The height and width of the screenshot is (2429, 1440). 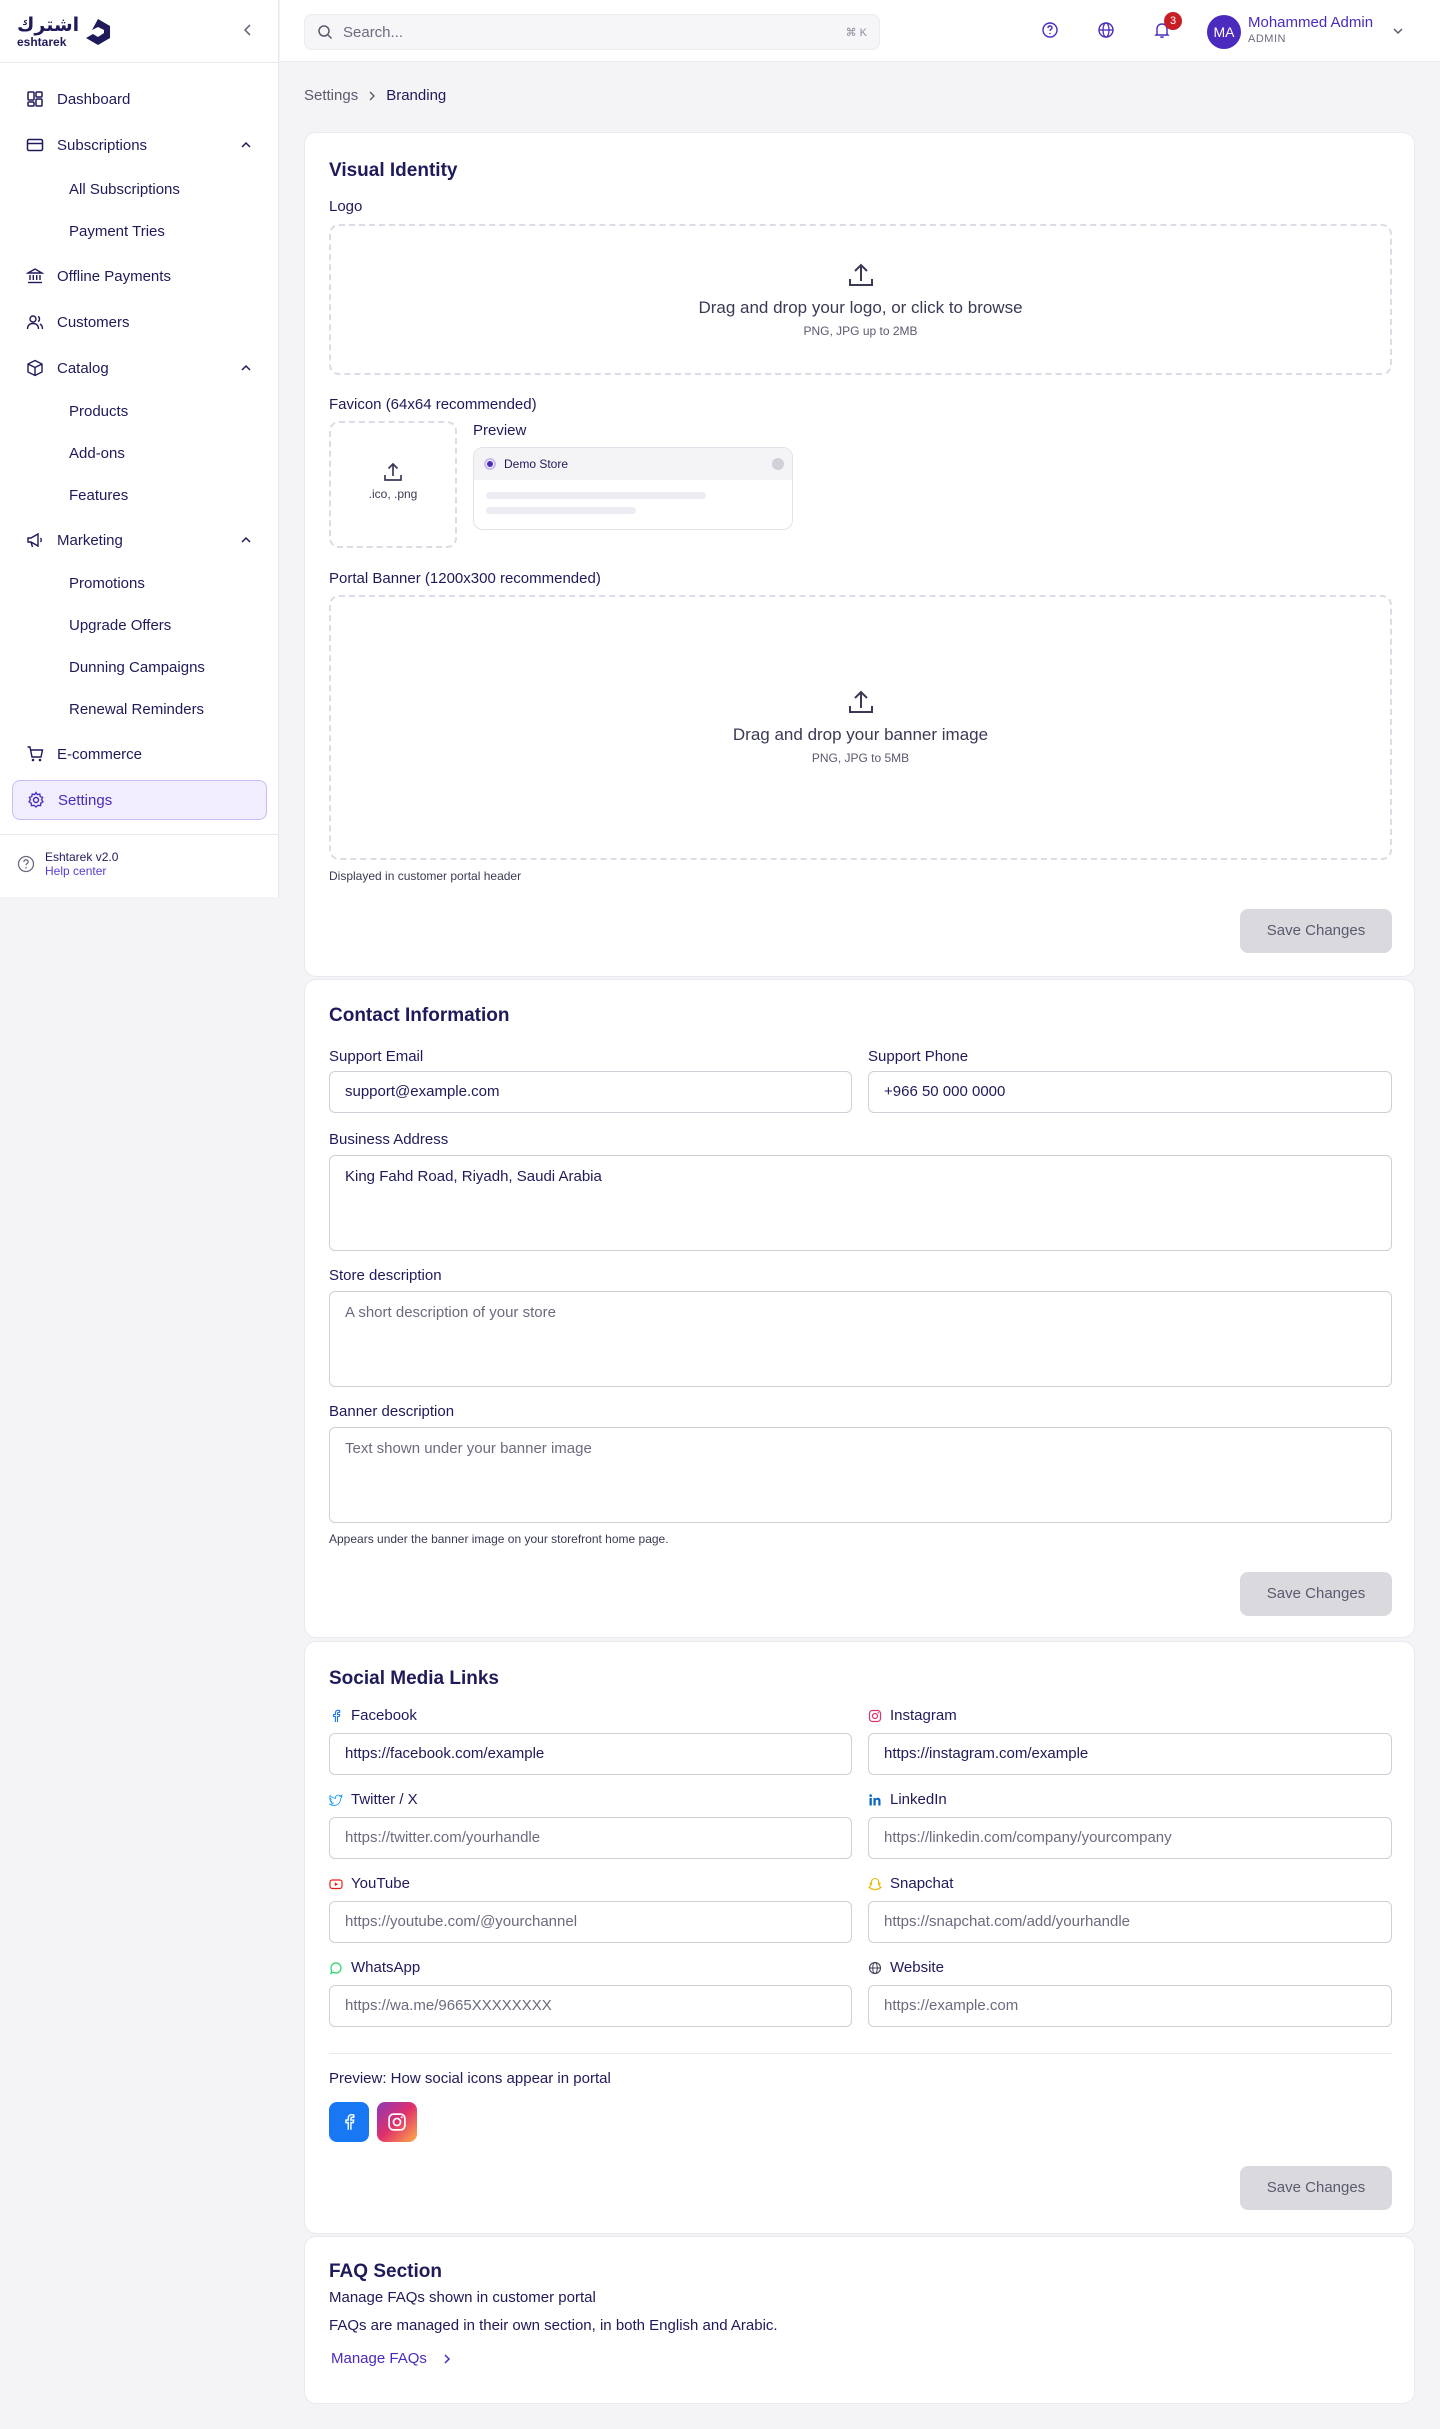 What do you see at coordinates (462, 2297) in the screenshot?
I see `faq-subtitle: Manage FAQs shown in customer portal` at bounding box center [462, 2297].